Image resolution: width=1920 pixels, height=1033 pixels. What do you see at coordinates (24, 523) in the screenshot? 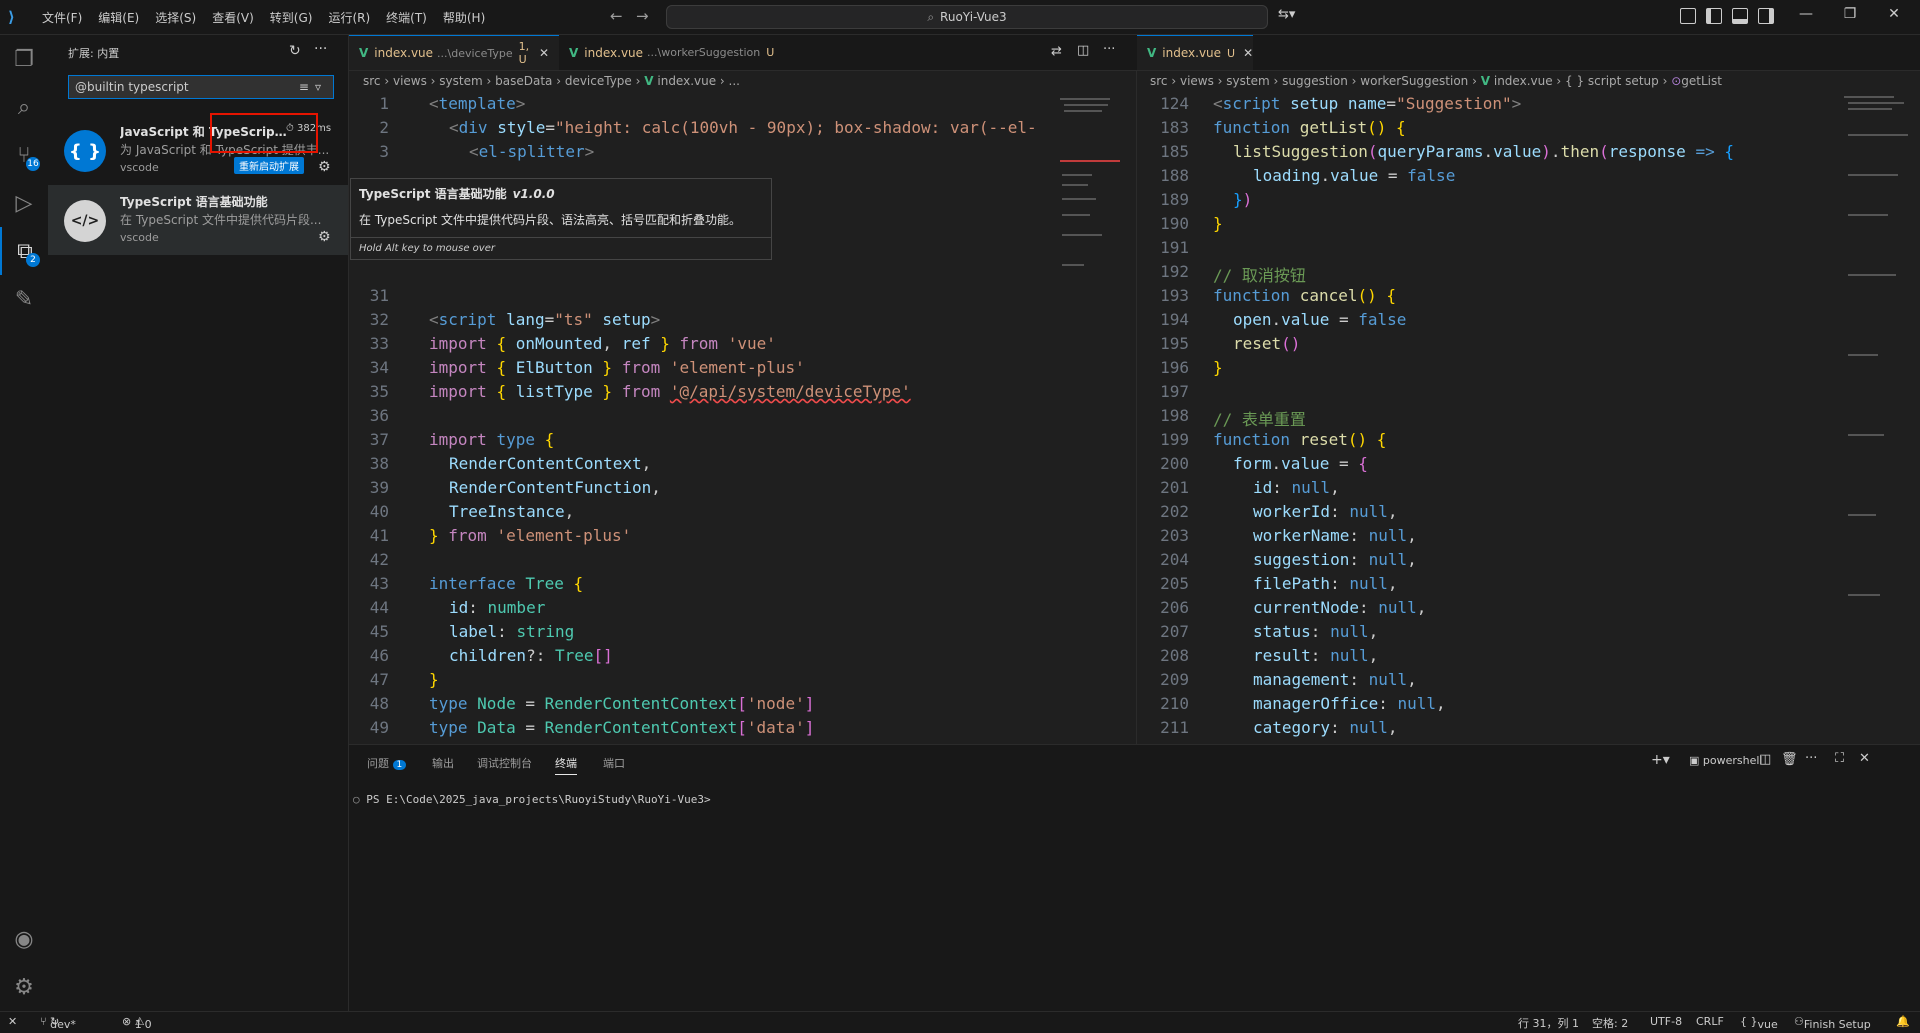
I see `activity-bar: ❐ ⌕ ⑂ 16 ▷ ⧉ 2 ✎ ◉ ⚙` at bounding box center [24, 523].